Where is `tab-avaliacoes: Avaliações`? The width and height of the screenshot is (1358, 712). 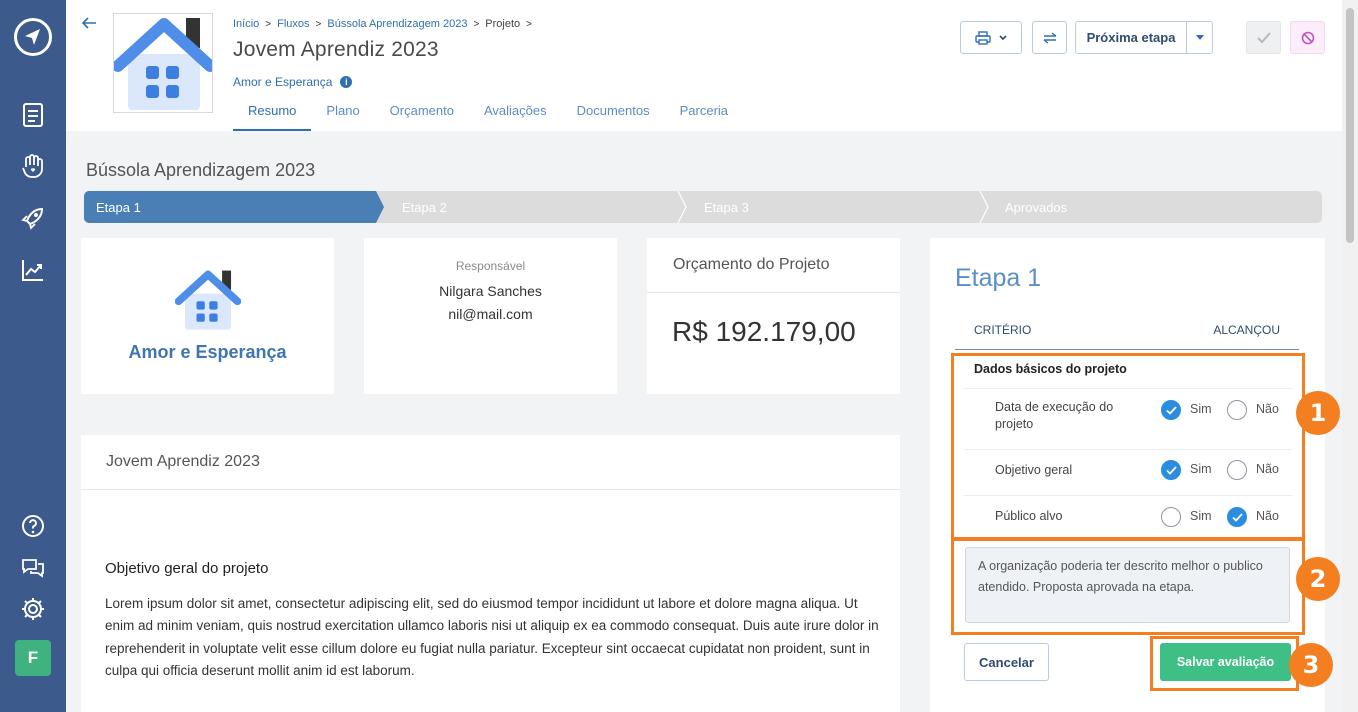
tab-avaliacoes: Avaliações is located at coordinates (515, 114).